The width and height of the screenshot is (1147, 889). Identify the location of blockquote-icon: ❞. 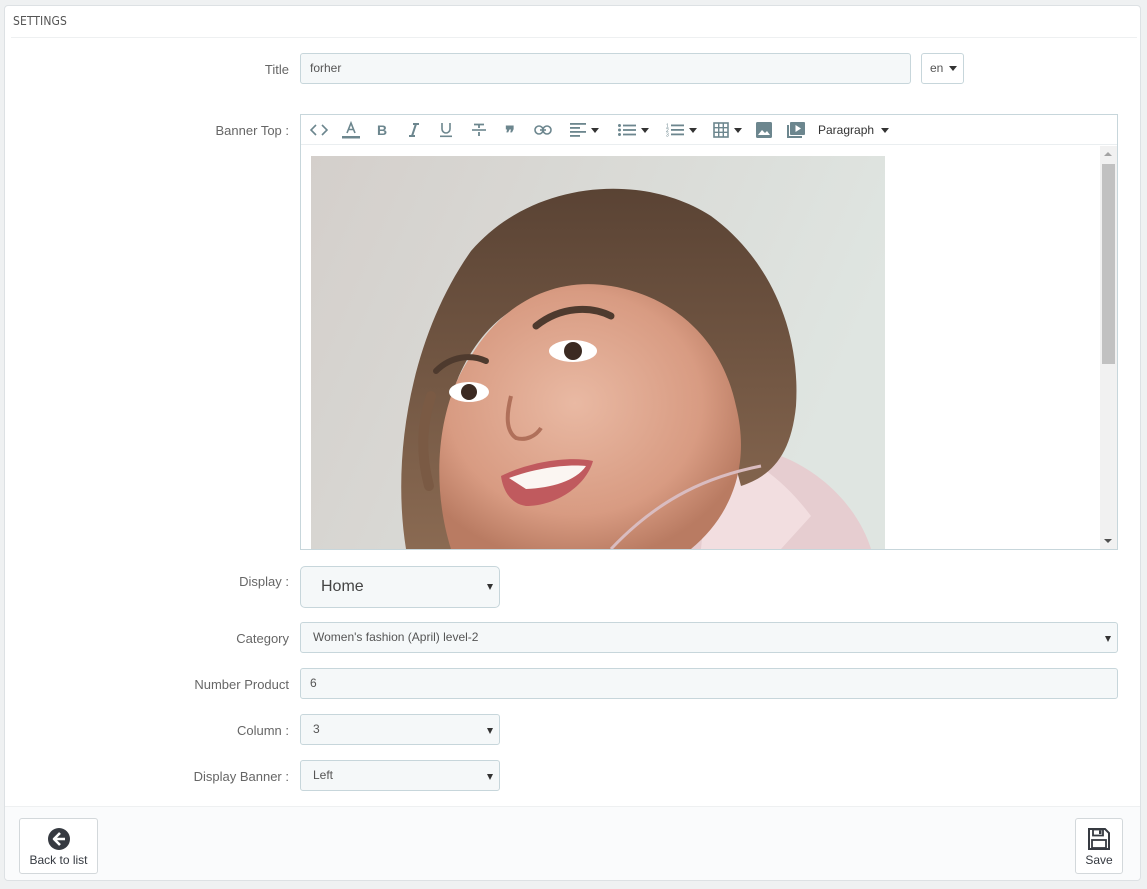
(510, 131).